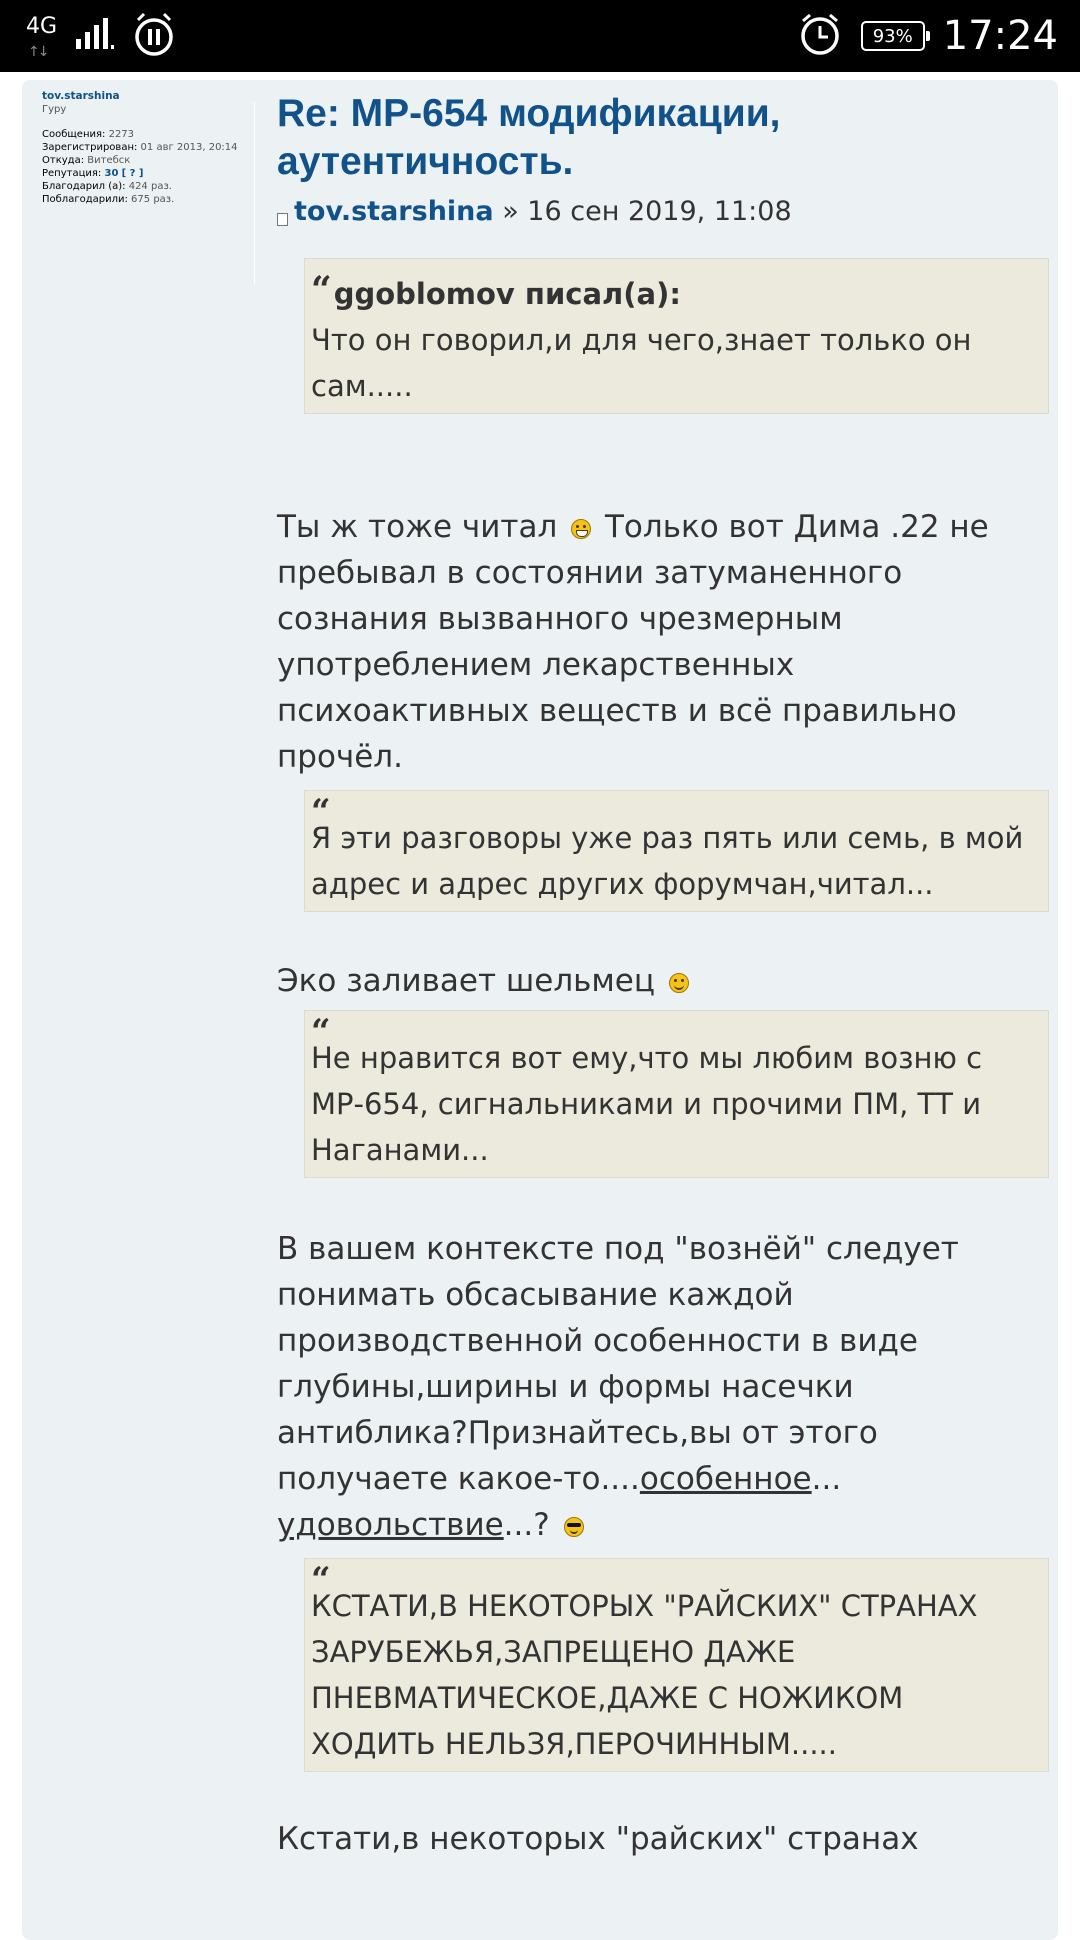  I want to click on profile-thanked: Благодарил (а): 424 раз., so click(147, 186).